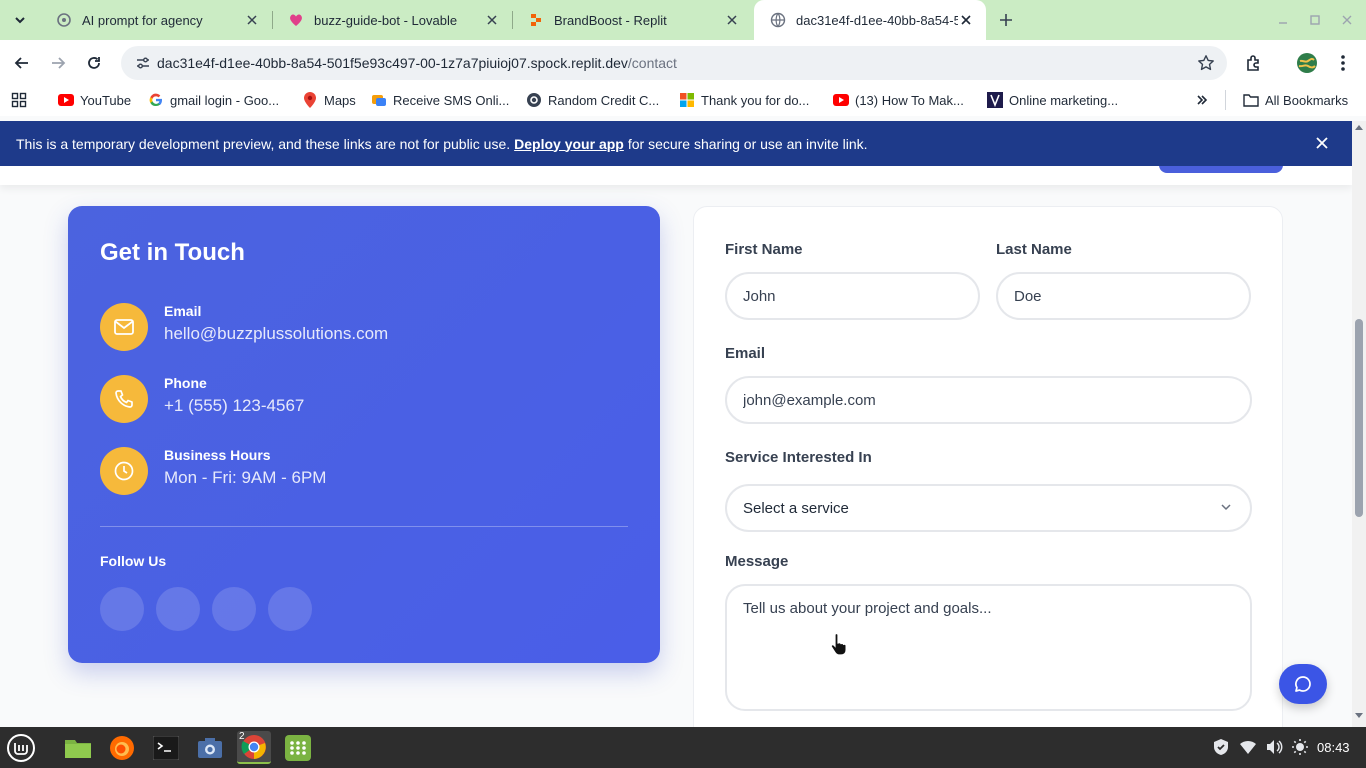 Image resolution: width=1366 pixels, height=768 pixels. Describe the element at coordinates (386, 20) in the screenshot. I see `tab-title: buzz-guide-bot - Lovable` at that location.